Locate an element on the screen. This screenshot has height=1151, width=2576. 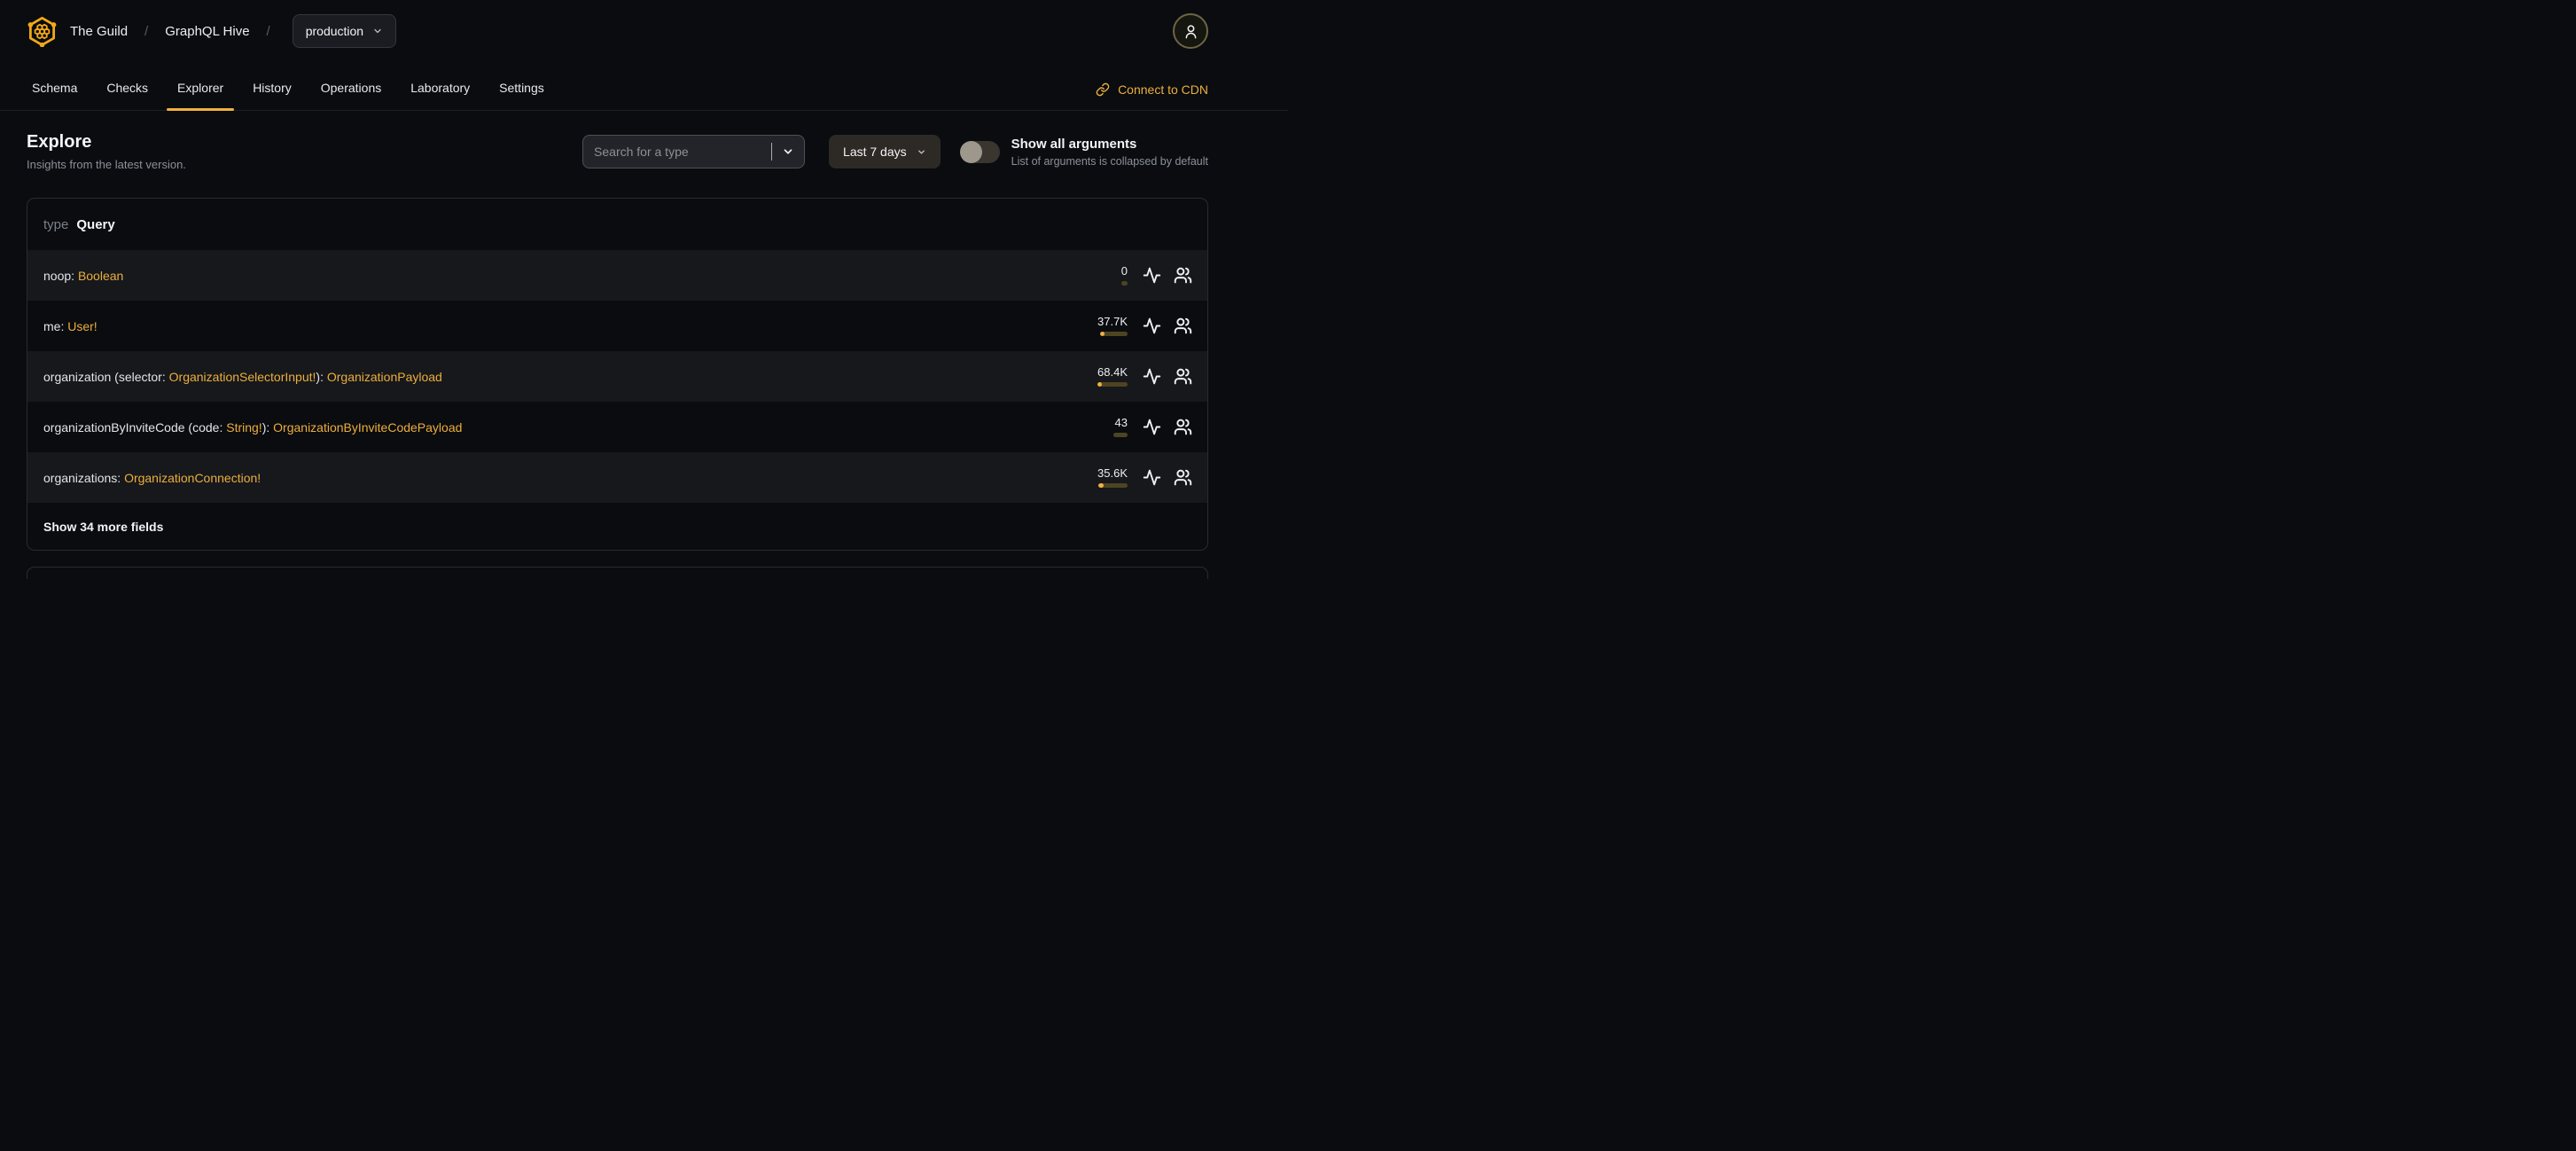
user-menu-button is located at coordinates (1190, 31).